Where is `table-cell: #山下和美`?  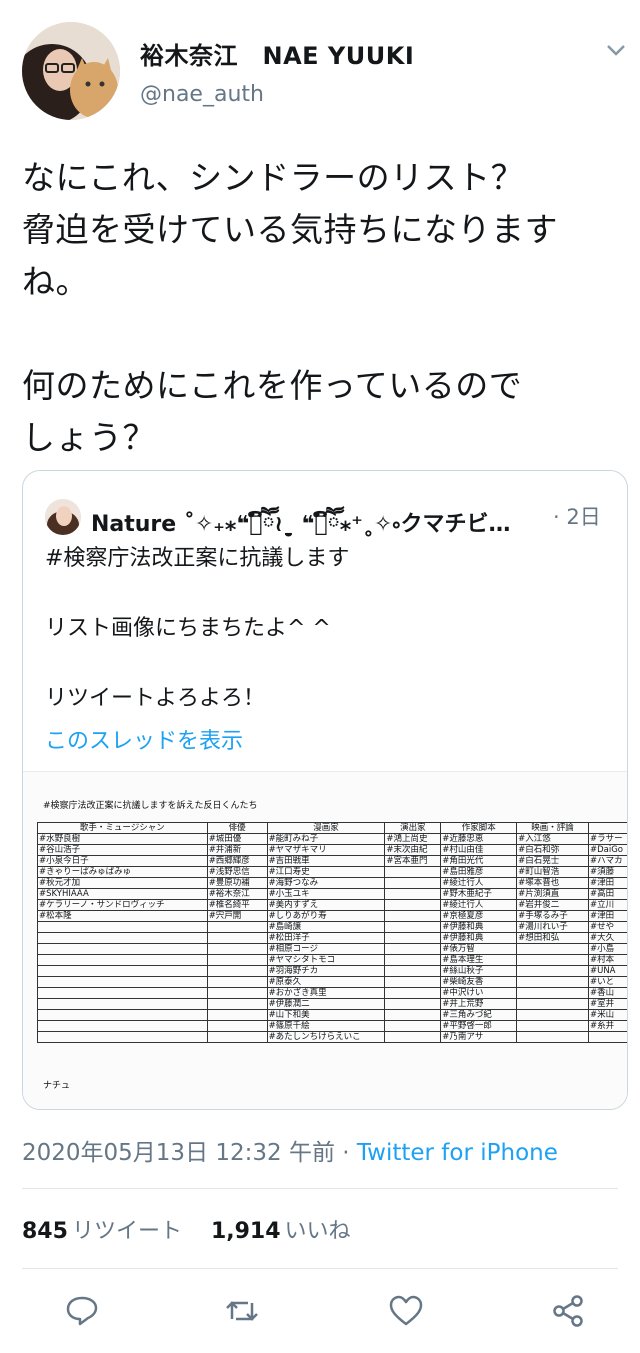 table-cell: #山下和美 is located at coordinates (326, 1015).